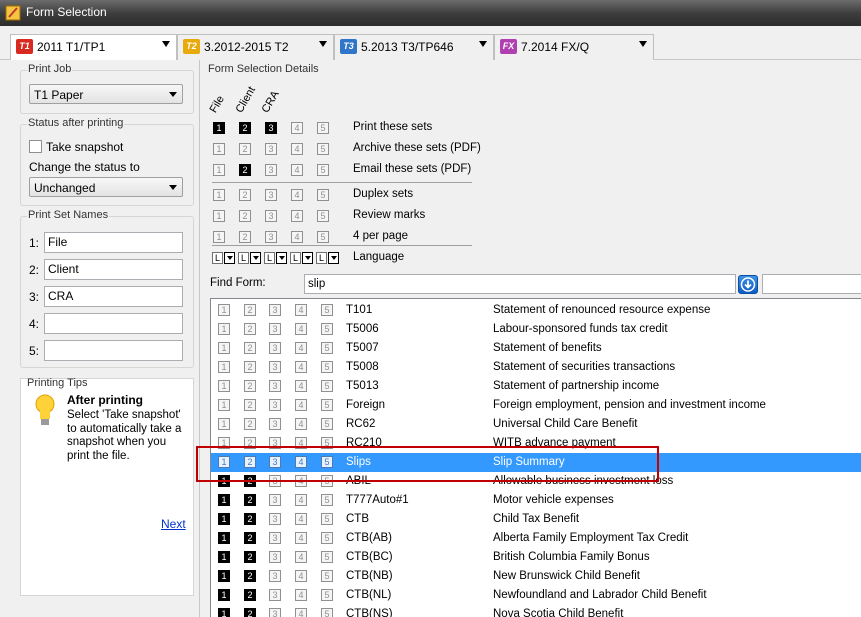  Describe the element at coordinates (113, 296) in the screenshot. I see `set-name-input-3: CRA` at that location.